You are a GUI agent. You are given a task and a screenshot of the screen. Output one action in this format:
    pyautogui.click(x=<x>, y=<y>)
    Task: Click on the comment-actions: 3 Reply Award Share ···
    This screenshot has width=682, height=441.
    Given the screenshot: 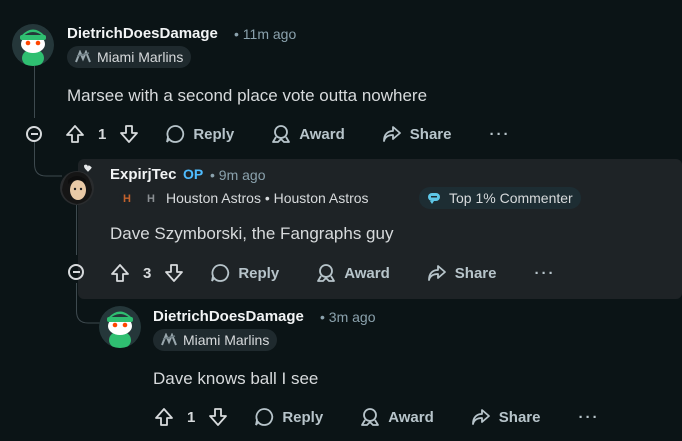 What is the action you would take?
    pyautogui.click(x=332, y=273)
    